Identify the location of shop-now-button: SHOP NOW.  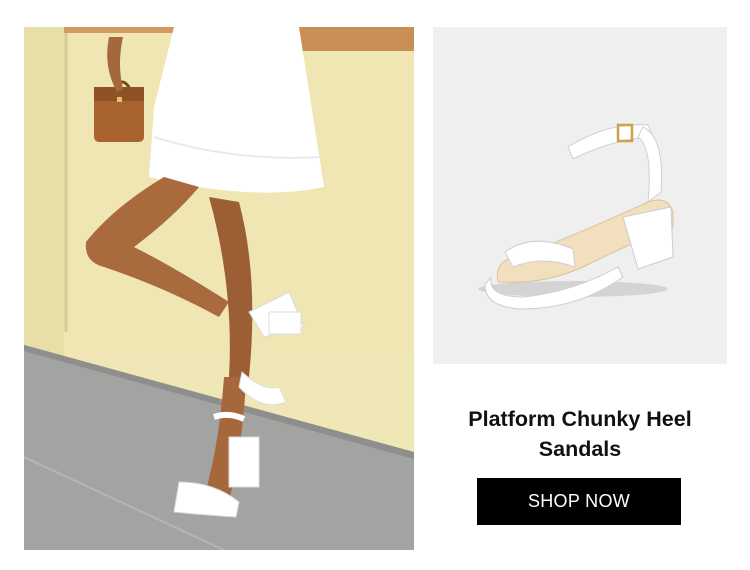
(579, 501).